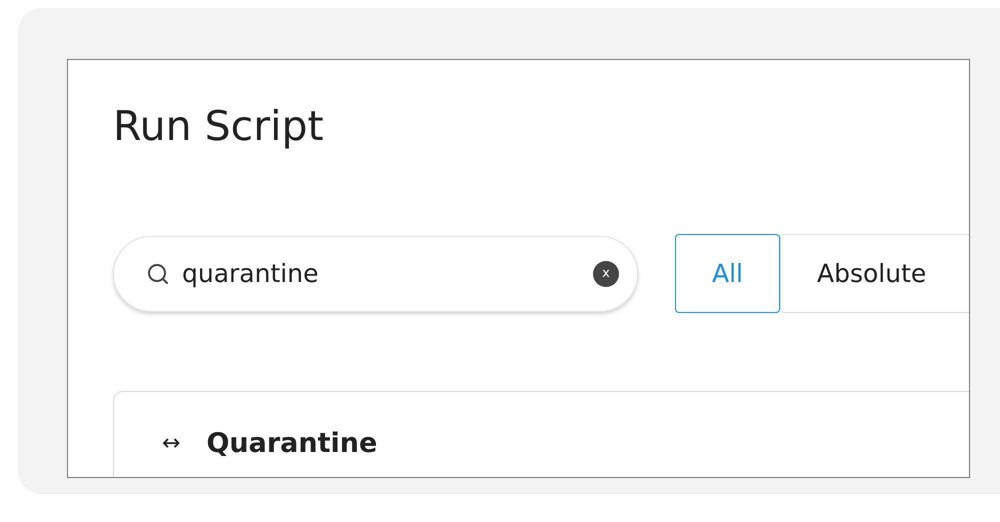 The image size is (1000, 522). Describe the element at coordinates (541, 434) in the screenshot. I see `result-card: ↔ Quarantine` at that location.